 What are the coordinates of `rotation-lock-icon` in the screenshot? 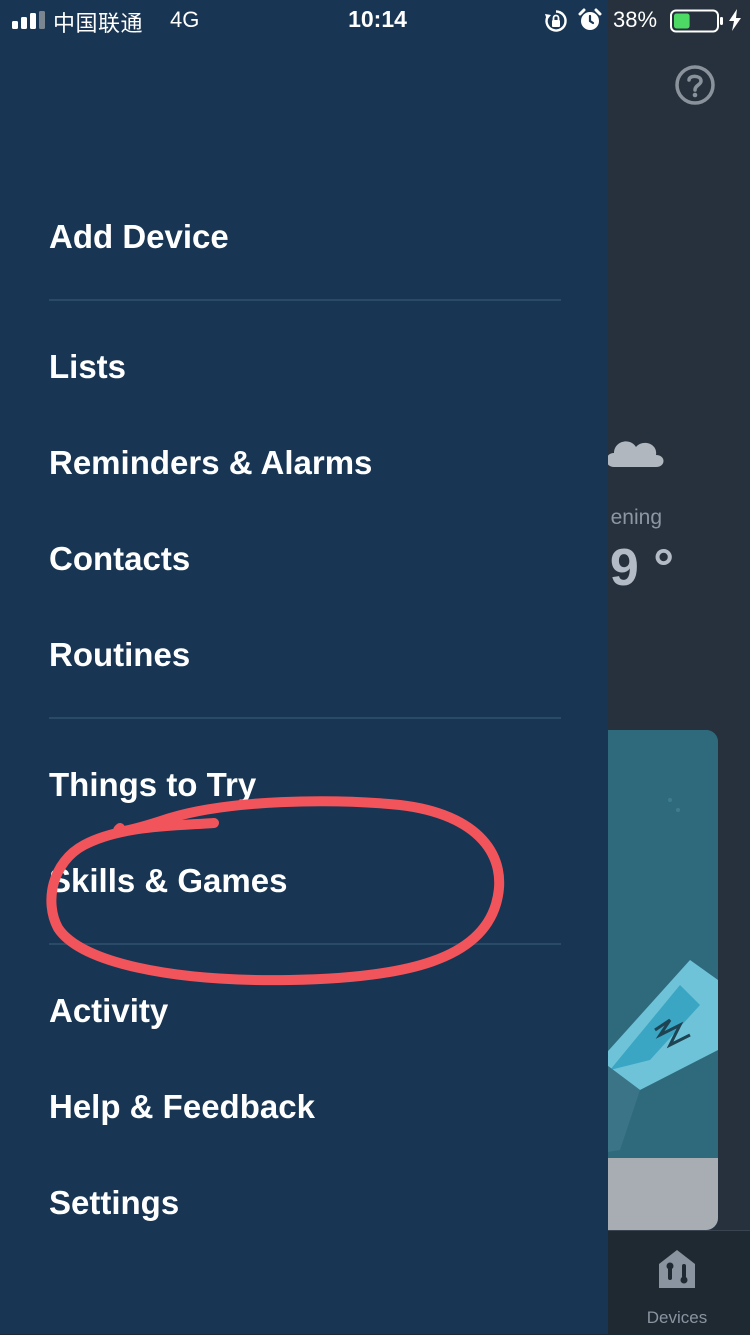 It's located at (556, 21).